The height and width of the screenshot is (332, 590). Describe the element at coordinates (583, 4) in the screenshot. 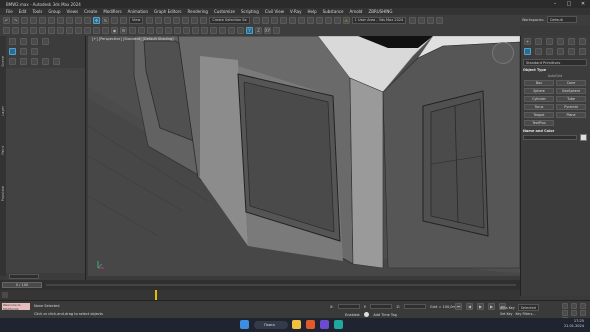

I see `close-icon: ✕` at that location.